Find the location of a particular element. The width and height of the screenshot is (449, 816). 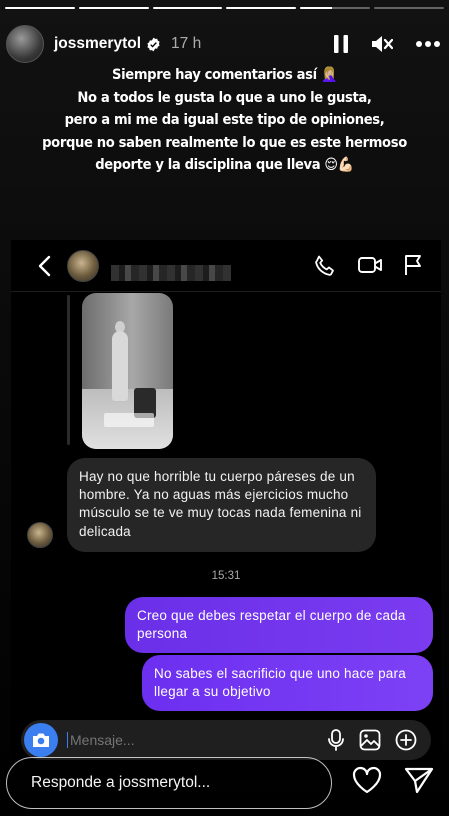

mic-icon is located at coordinates (336, 740).